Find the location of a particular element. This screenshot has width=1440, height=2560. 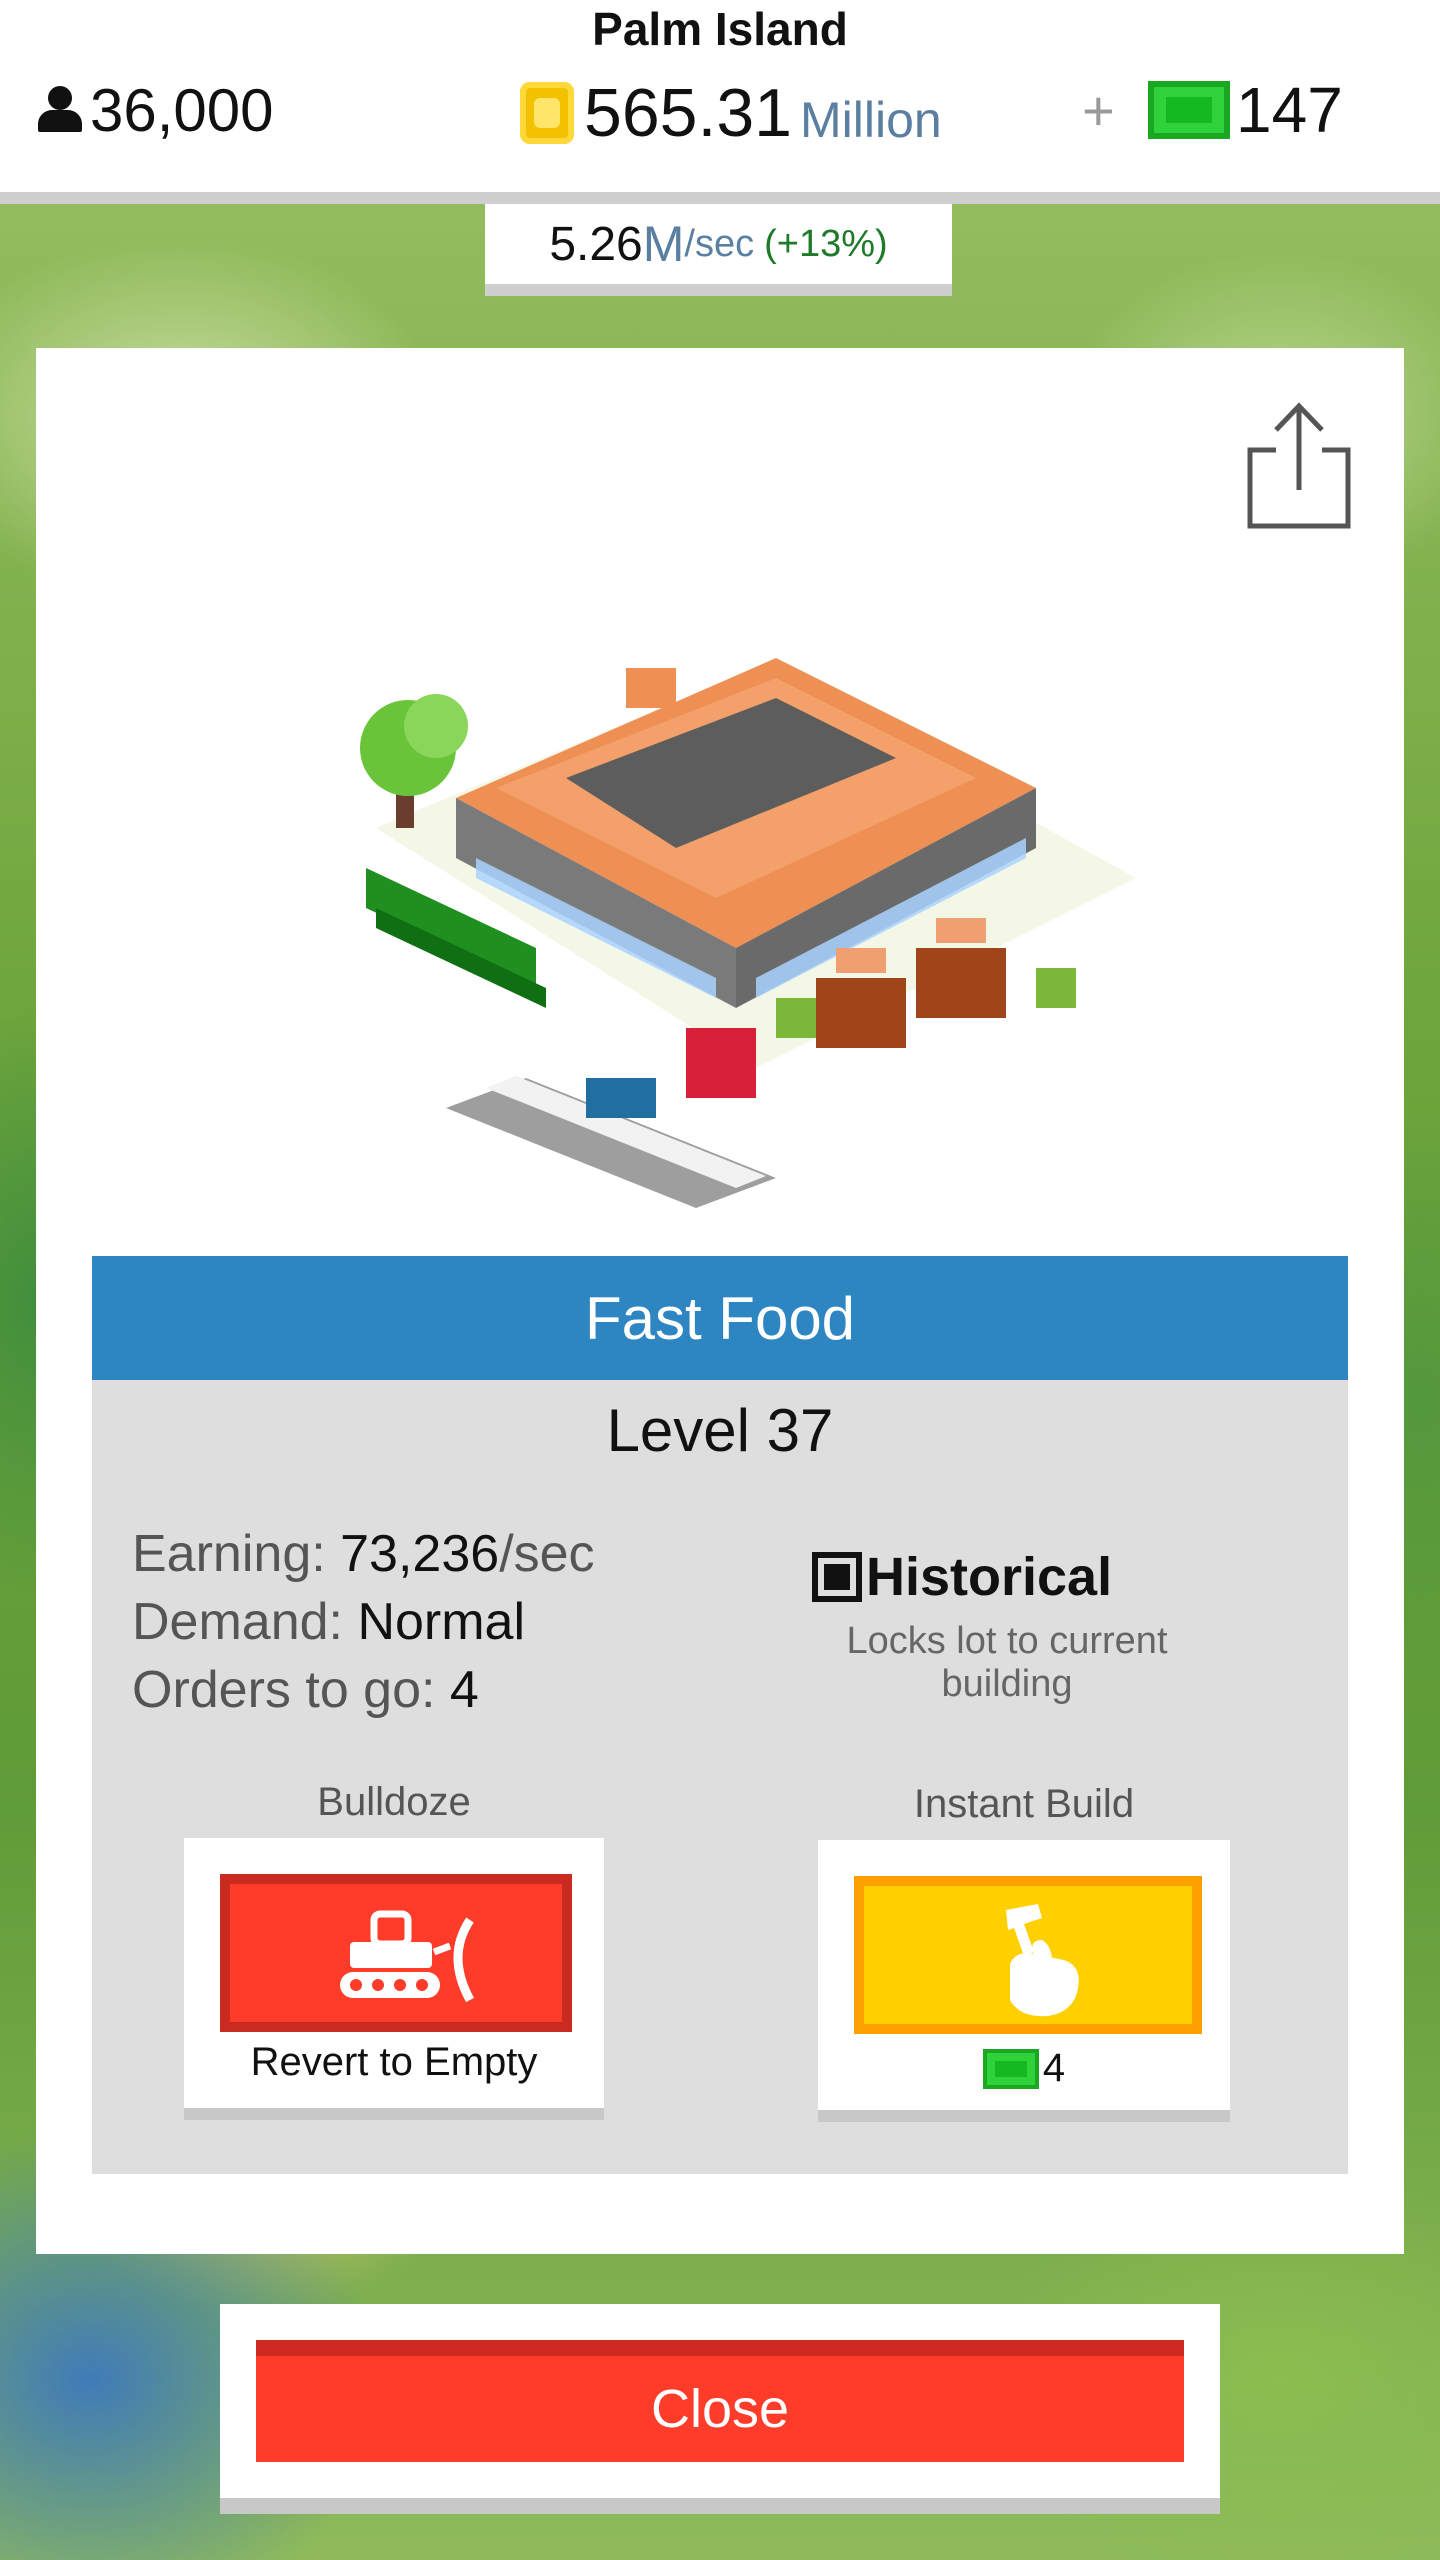

close-button: Close is located at coordinates (720, 2401).